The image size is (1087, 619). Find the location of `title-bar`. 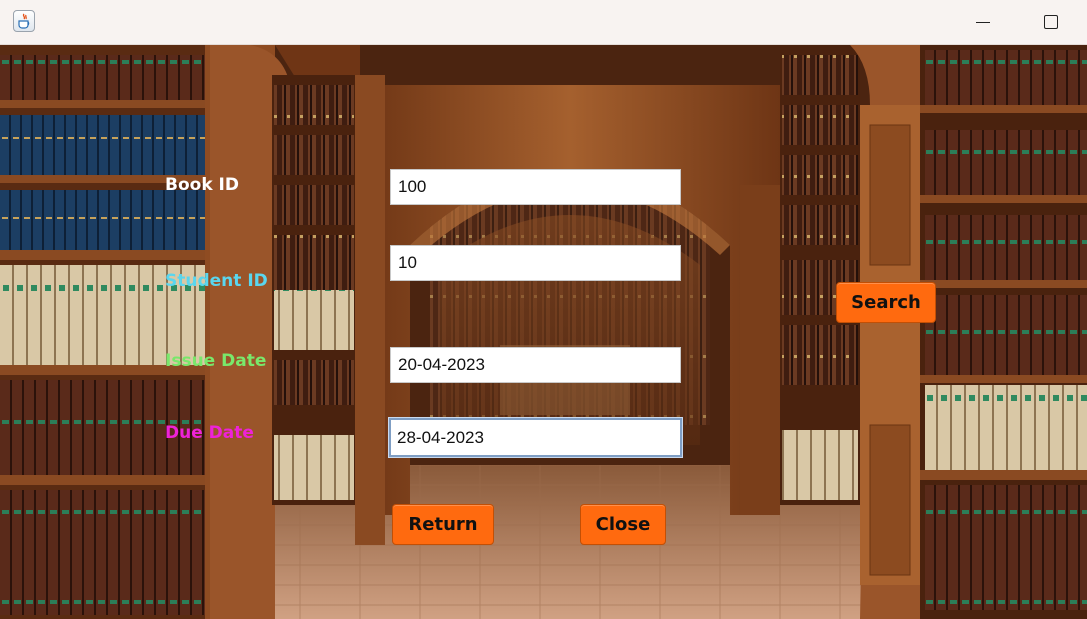

title-bar is located at coordinates (543, 22).